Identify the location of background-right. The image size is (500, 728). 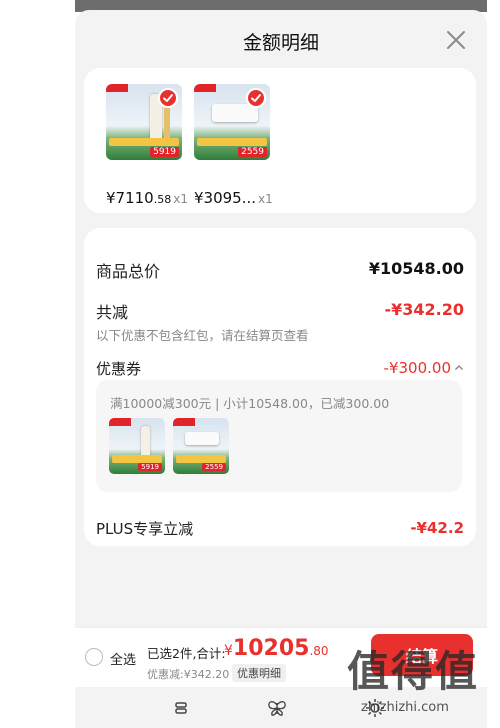
(493, 364).